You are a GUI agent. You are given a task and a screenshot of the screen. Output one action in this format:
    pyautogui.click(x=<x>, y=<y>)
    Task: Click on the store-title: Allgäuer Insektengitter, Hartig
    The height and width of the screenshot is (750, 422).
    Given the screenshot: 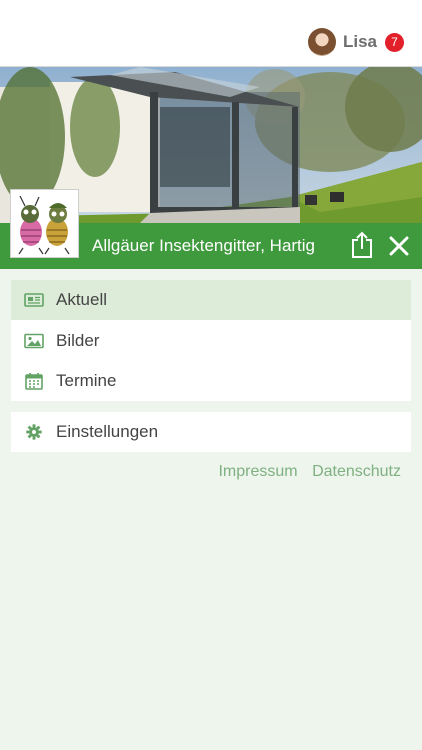 What is the action you would take?
    pyautogui.click(x=204, y=245)
    